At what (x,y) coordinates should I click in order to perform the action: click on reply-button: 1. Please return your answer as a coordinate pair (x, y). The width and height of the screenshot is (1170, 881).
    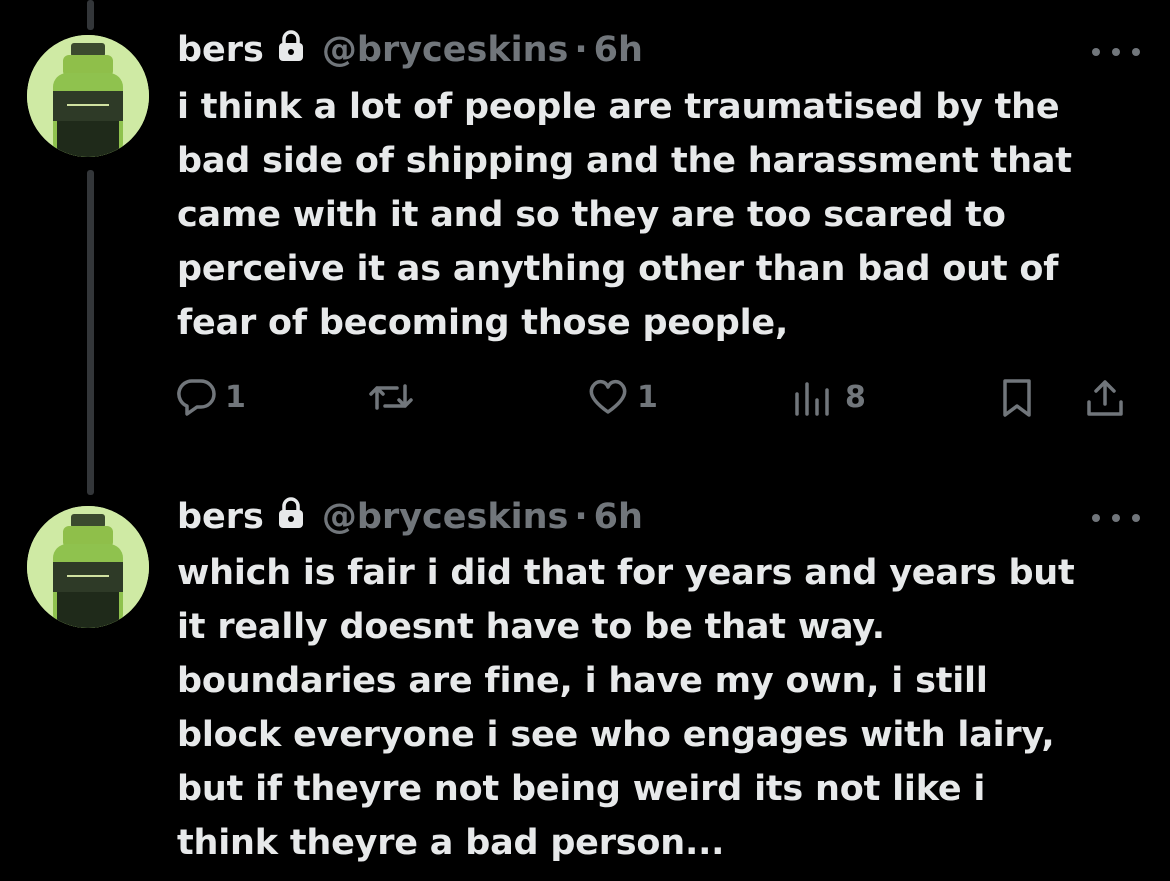
    Looking at the image, I should click on (211, 397).